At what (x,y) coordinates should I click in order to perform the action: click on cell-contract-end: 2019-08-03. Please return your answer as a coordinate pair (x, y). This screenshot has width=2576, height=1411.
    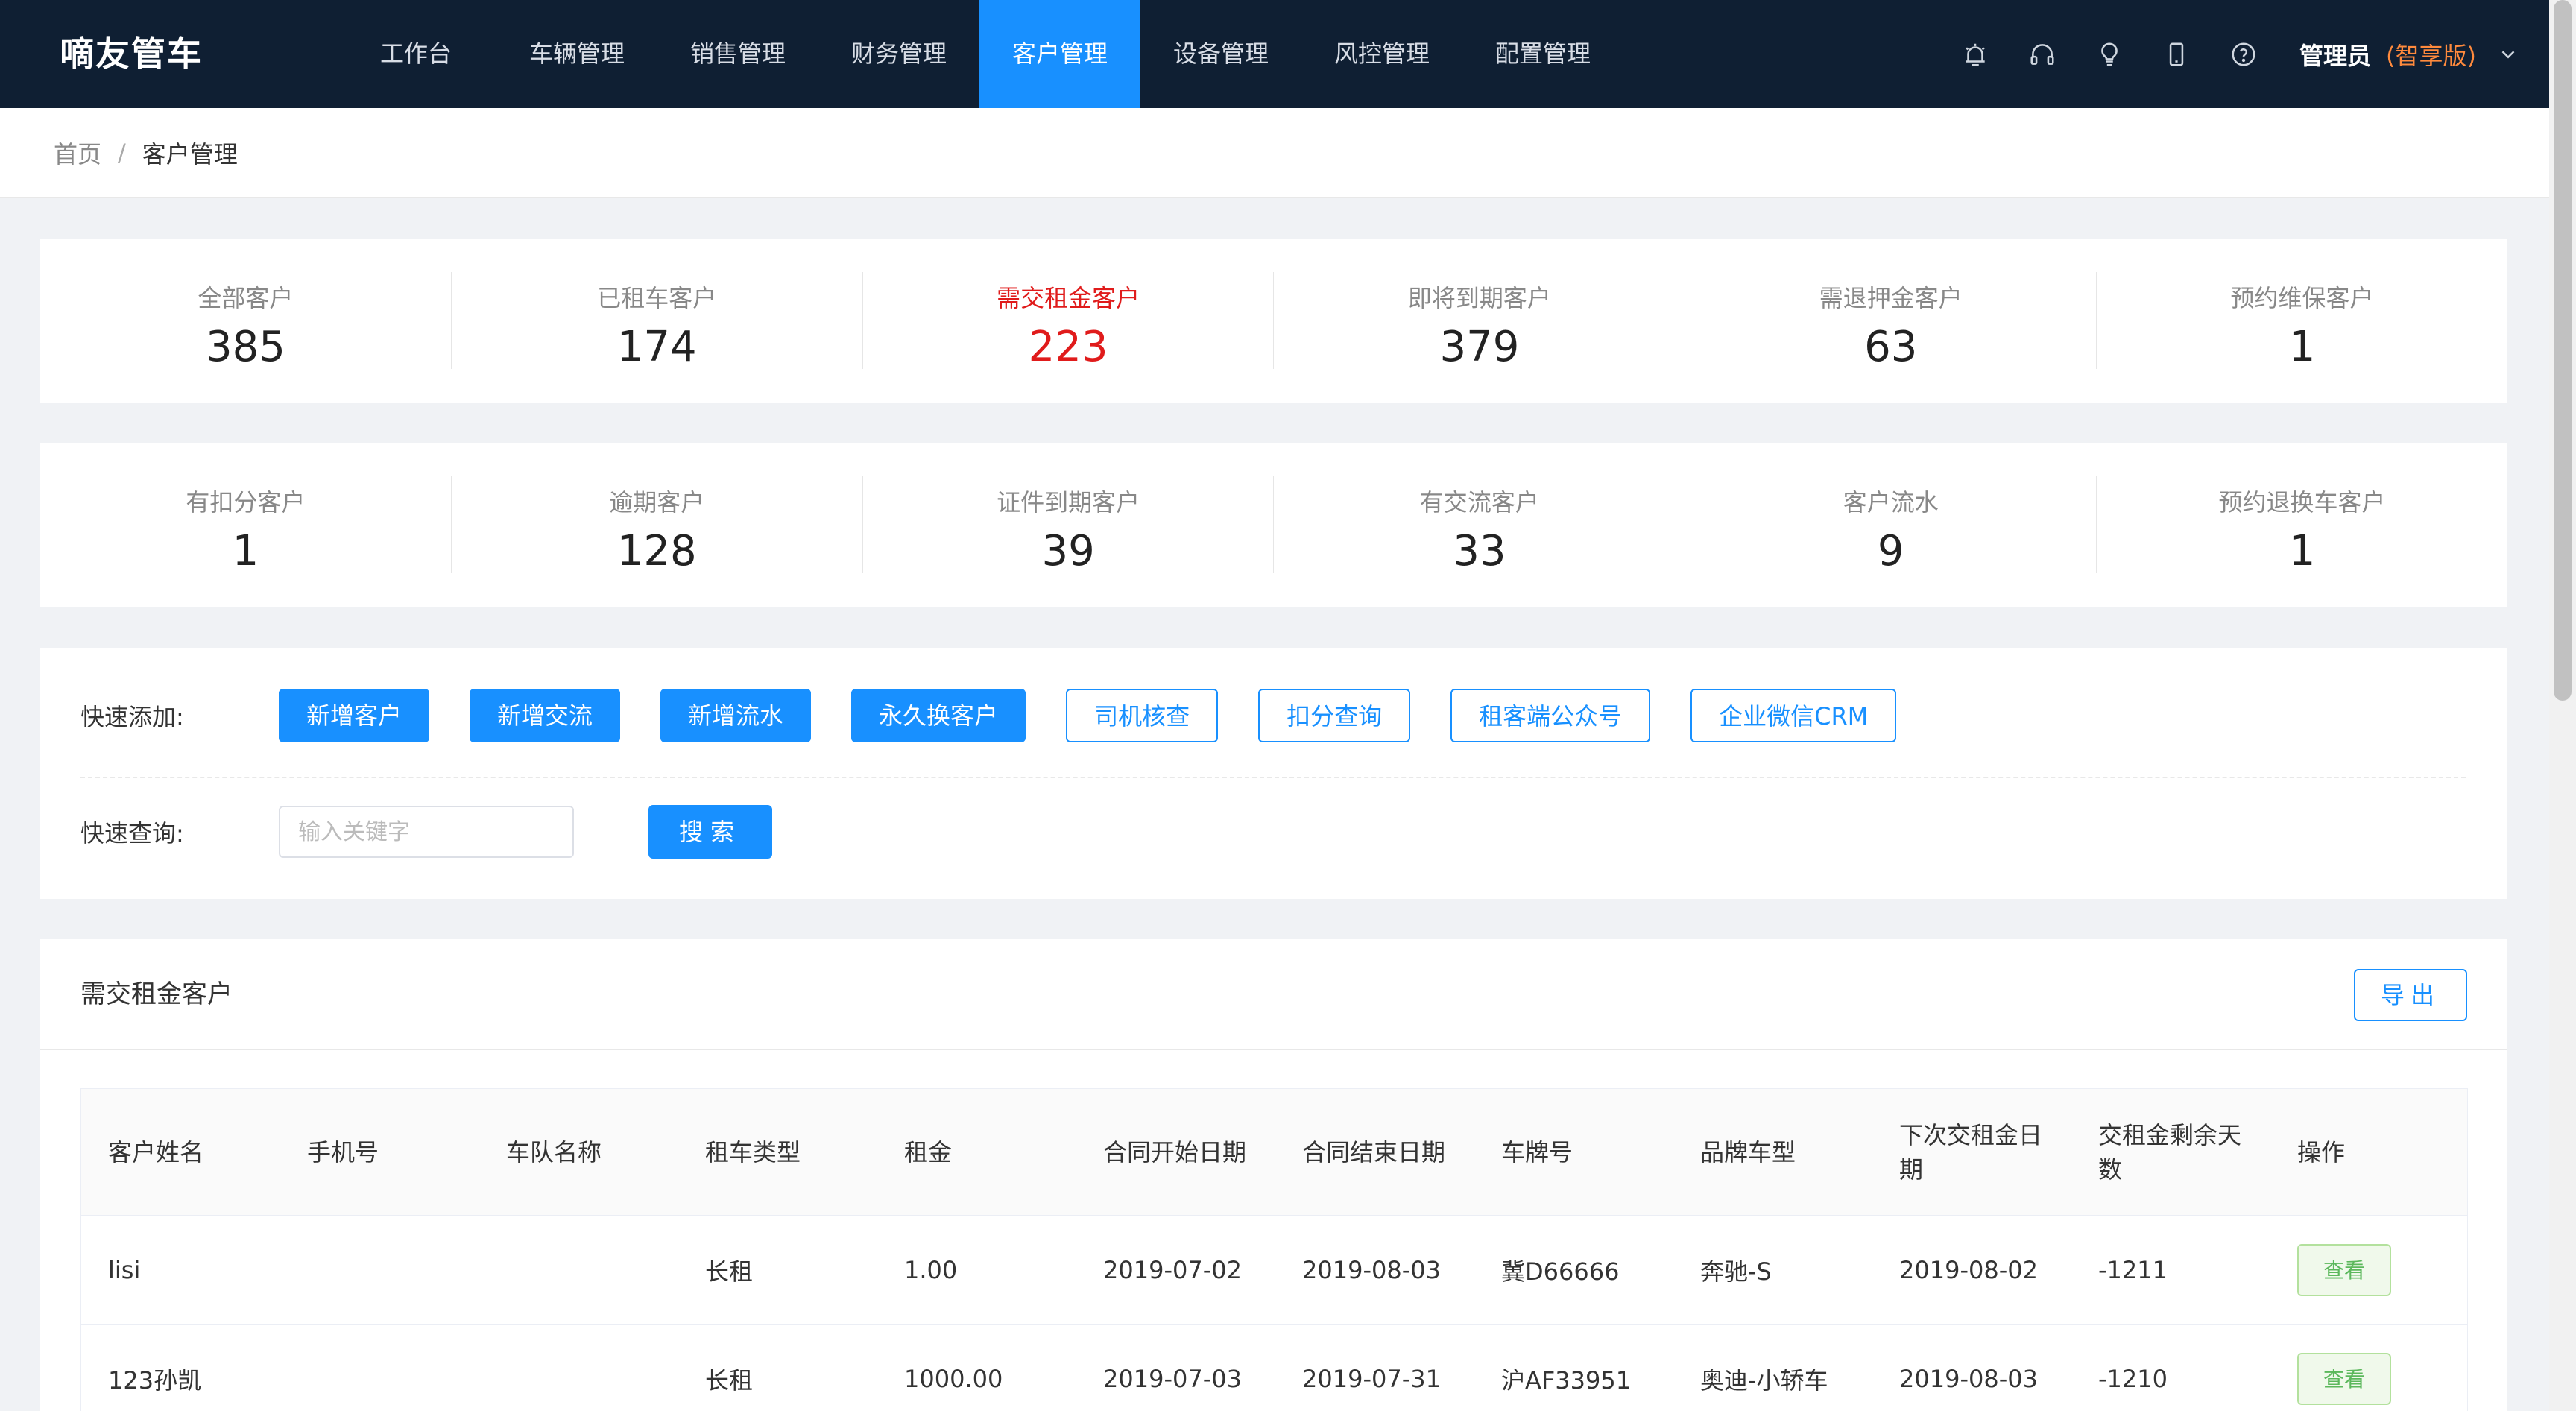
    Looking at the image, I should click on (1374, 1270).